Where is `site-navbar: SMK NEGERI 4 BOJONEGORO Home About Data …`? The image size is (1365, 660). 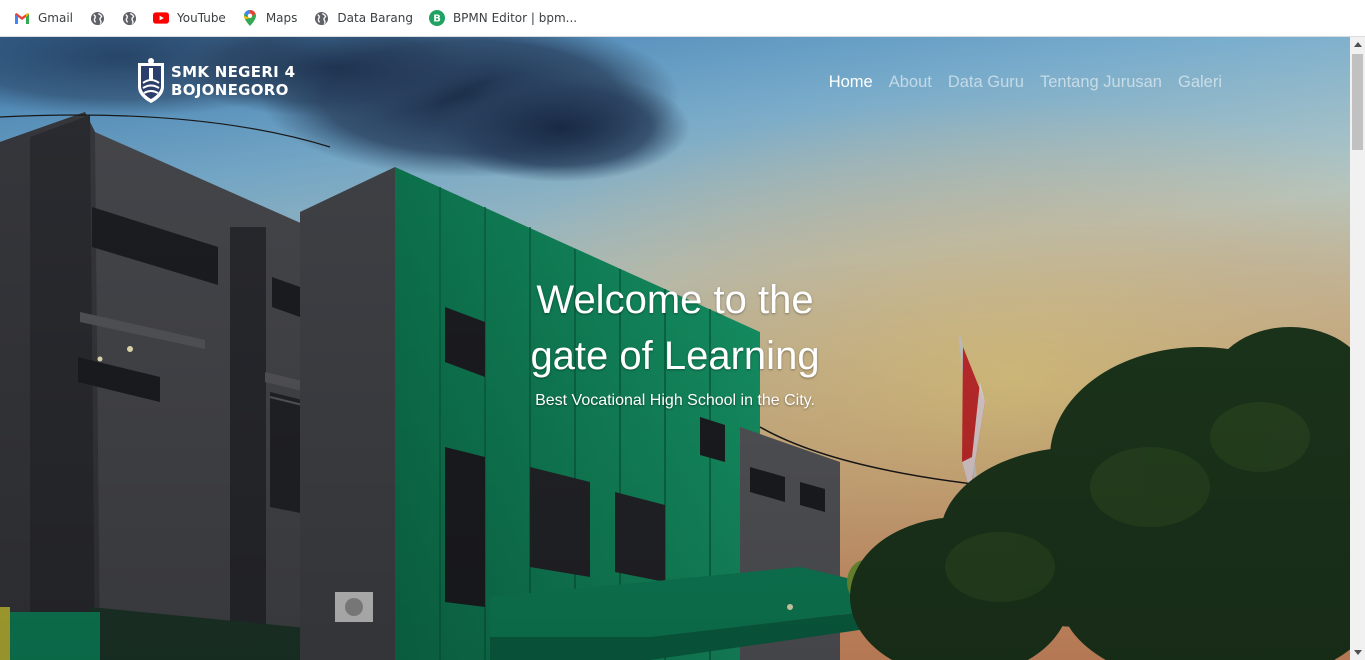 site-navbar: SMK NEGERI 4 BOJONEGORO Home About Data … is located at coordinates (675, 83).